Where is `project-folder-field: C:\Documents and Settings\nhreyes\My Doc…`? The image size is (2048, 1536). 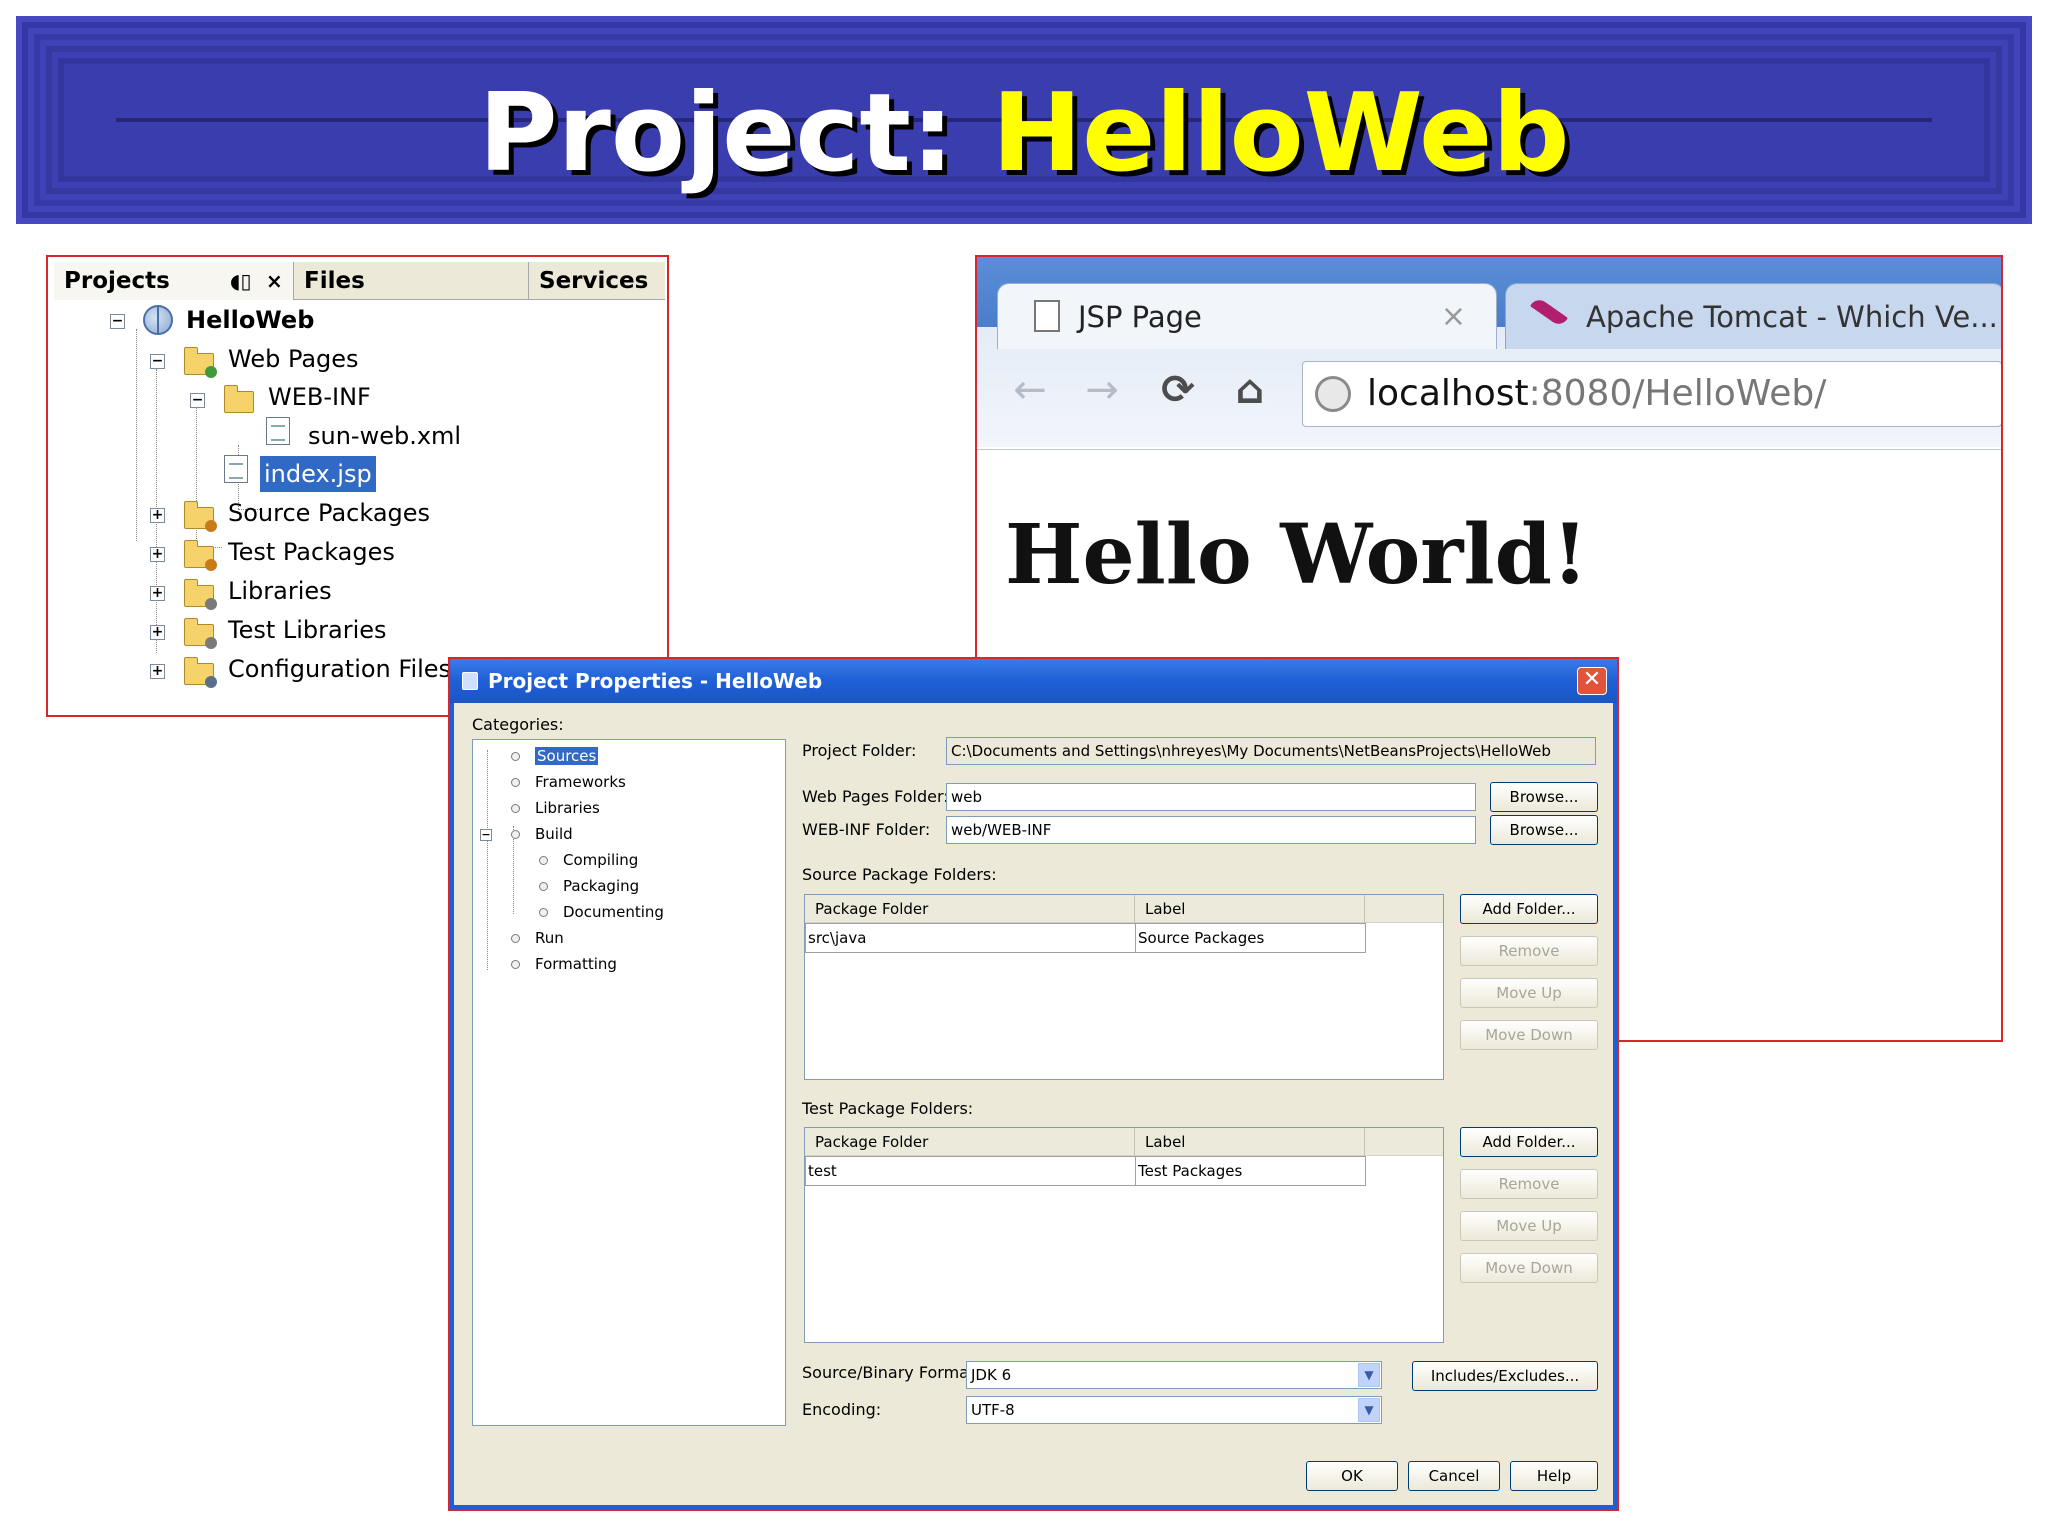 project-folder-field: C:\Documents and Settings\nhreyes\My Doc… is located at coordinates (1271, 751).